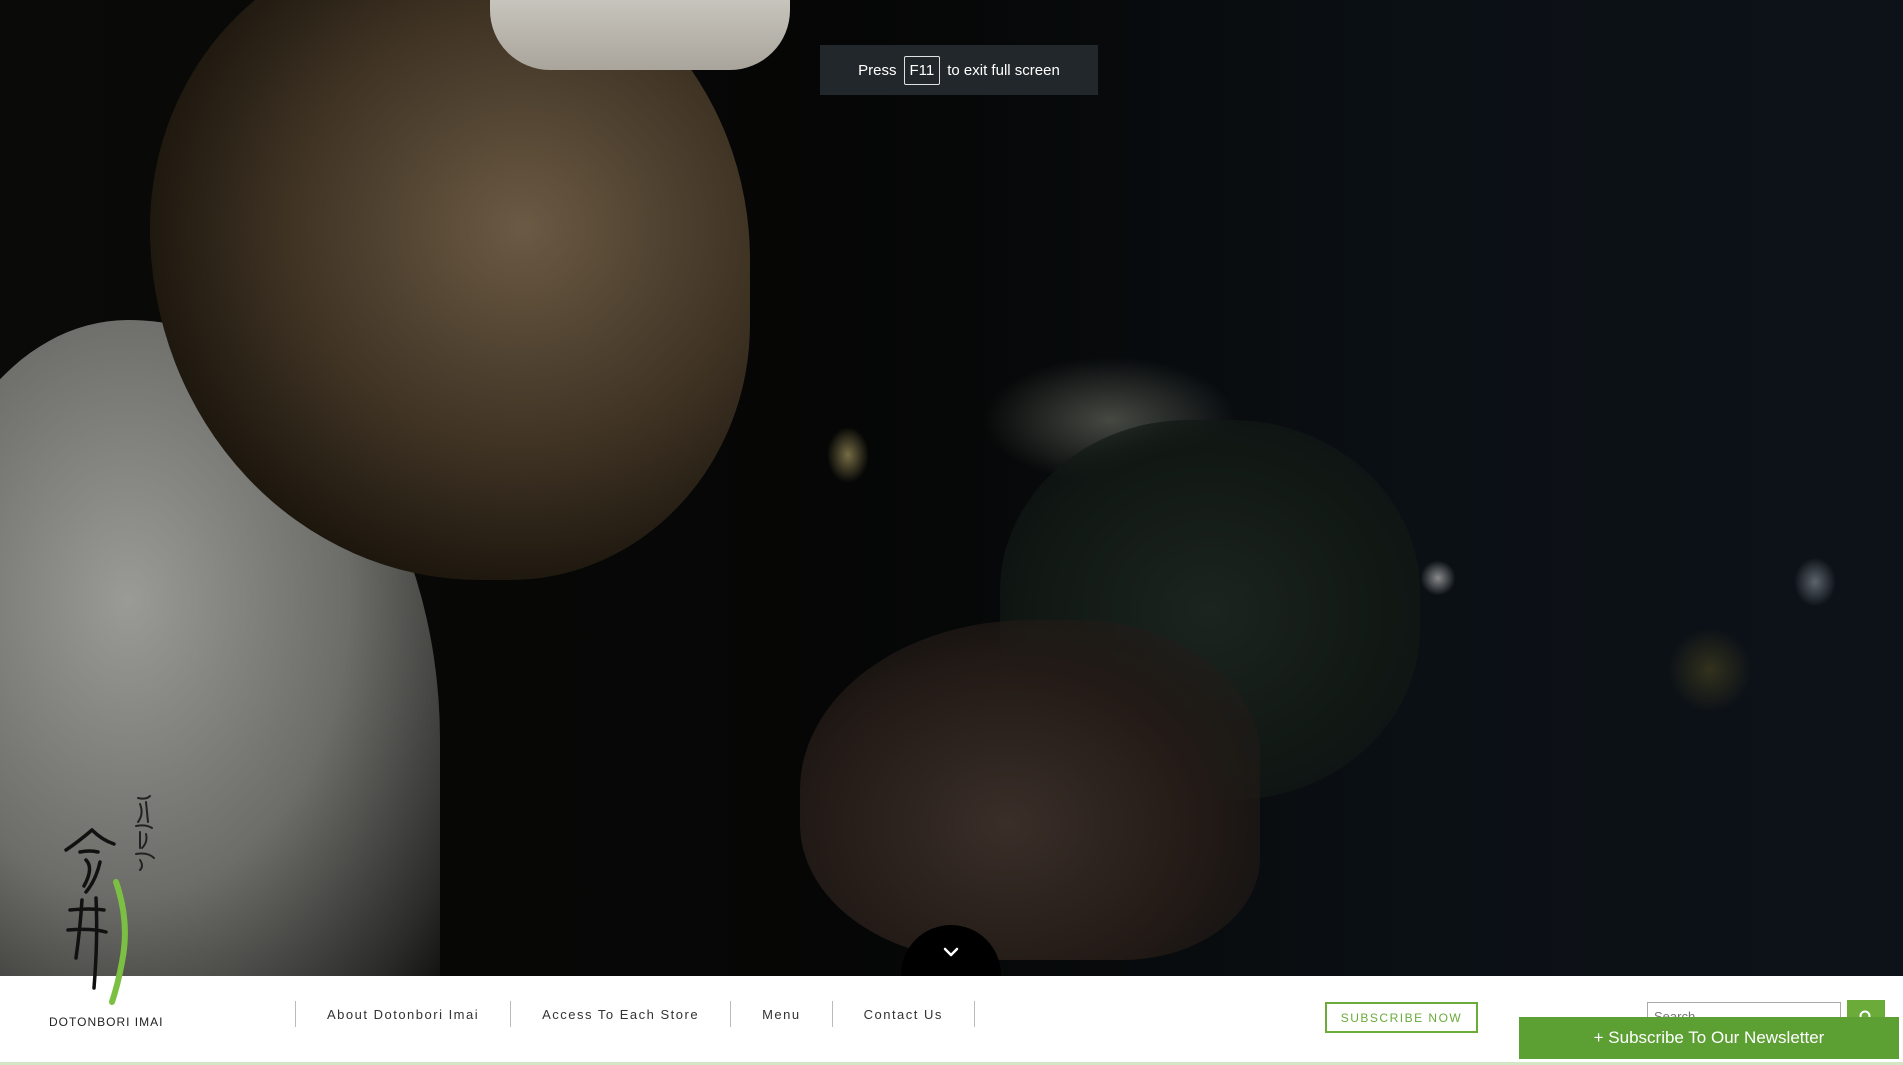  I want to click on fullscreen-key: F11, so click(922, 70).